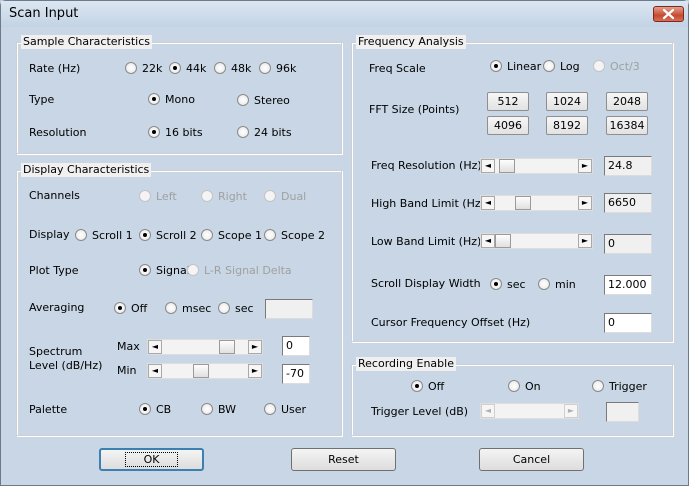  I want to click on palette-cb-label: CB, so click(163, 410).